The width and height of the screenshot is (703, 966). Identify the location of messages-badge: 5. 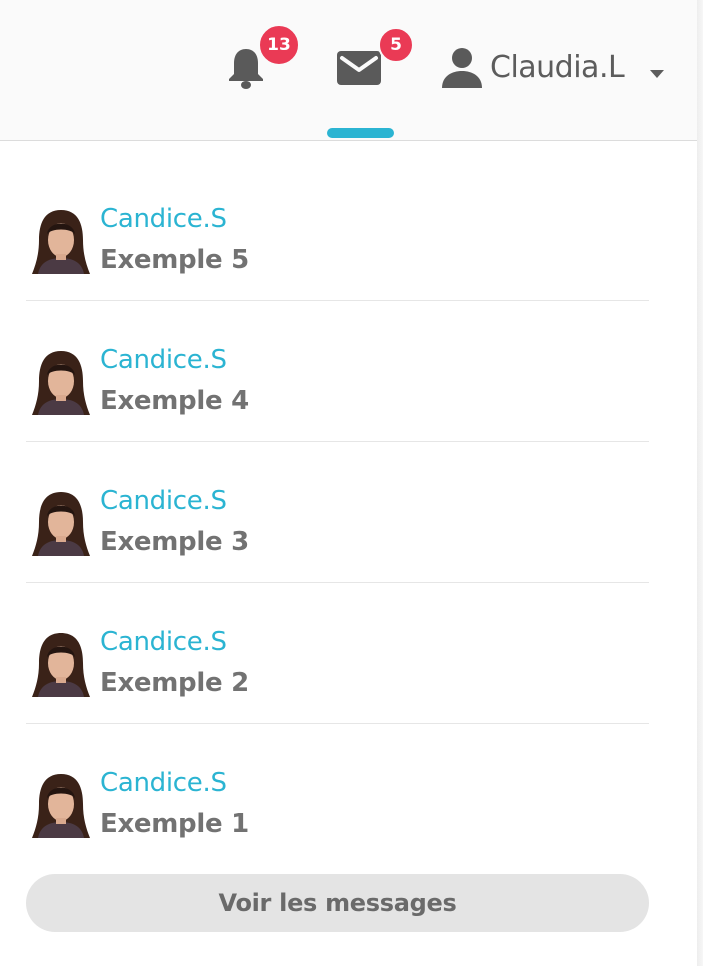
(396, 45).